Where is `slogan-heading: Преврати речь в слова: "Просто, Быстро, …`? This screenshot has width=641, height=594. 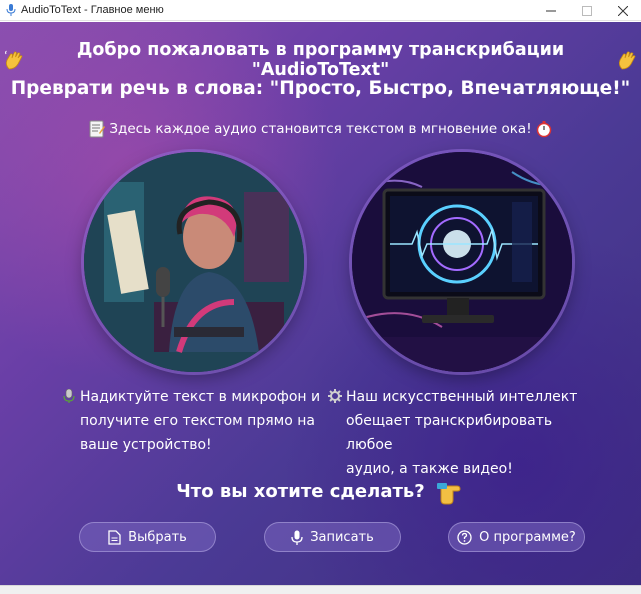
slogan-heading: Преврати речь в слова: "Просто, Быстро, … is located at coordinates (320, 88).